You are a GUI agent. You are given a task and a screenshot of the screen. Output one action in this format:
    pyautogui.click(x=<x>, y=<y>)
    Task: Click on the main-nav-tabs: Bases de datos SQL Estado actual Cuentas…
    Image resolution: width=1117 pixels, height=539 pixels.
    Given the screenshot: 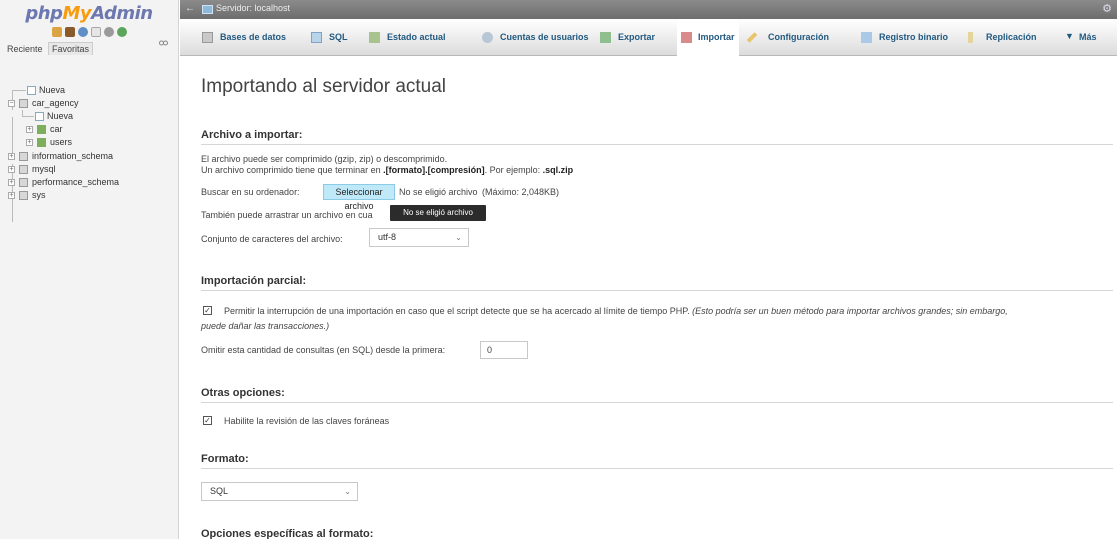 What is the action you would take?
    pyautogui.click(x=648, y=37)
    